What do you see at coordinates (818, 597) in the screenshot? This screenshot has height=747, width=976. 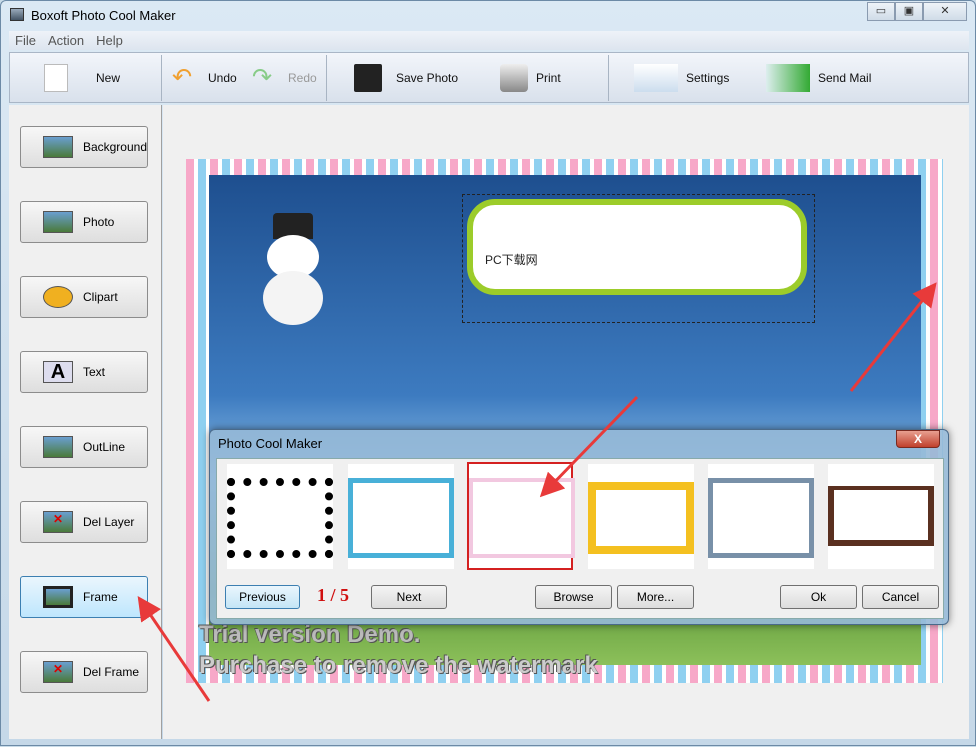 I see `ok-button: Ok` at bounding box center [818, 597].